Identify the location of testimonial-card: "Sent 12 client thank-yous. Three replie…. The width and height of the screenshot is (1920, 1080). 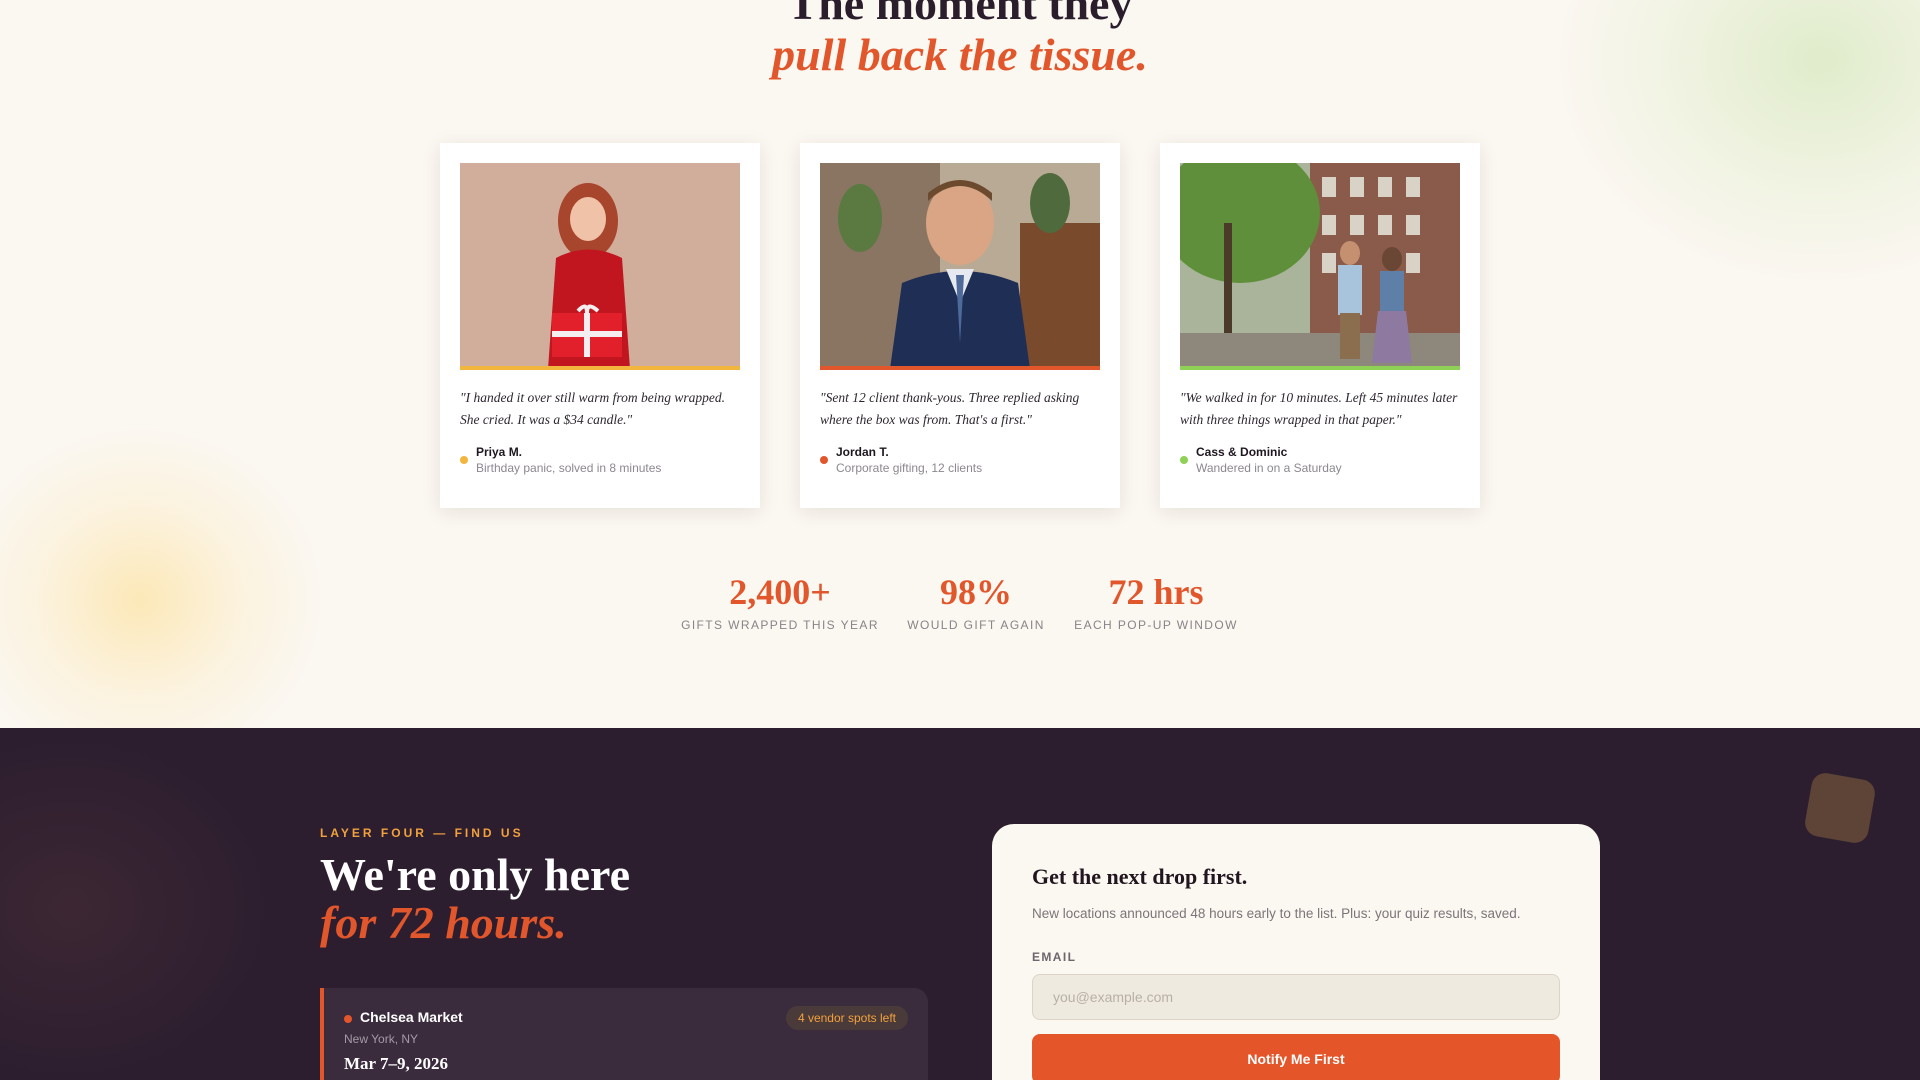
(960, 325).